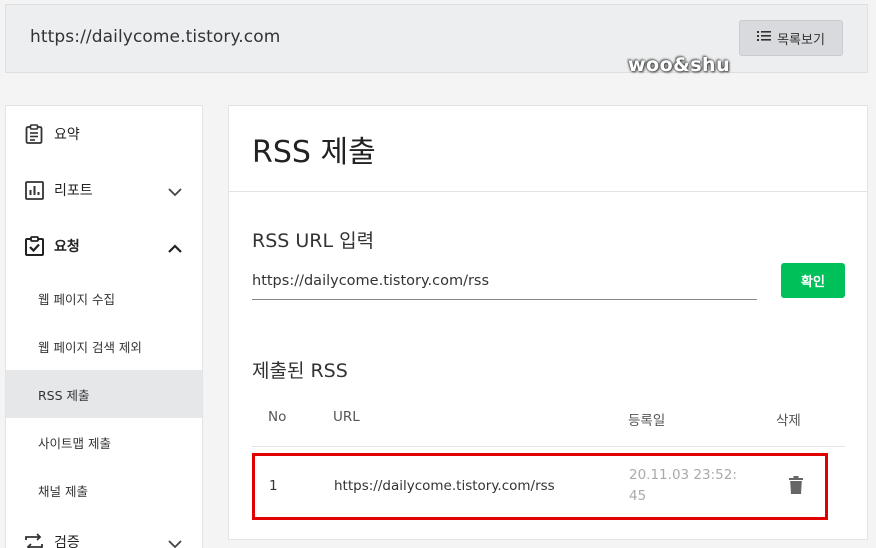 Image resolution: width=876 pixels, height=548 pixels. What do you see at coordinates (300, 371) in the screenshot?
I see `submitted-rss-label: 제출된 RSS` at bounding box center [300, 371].